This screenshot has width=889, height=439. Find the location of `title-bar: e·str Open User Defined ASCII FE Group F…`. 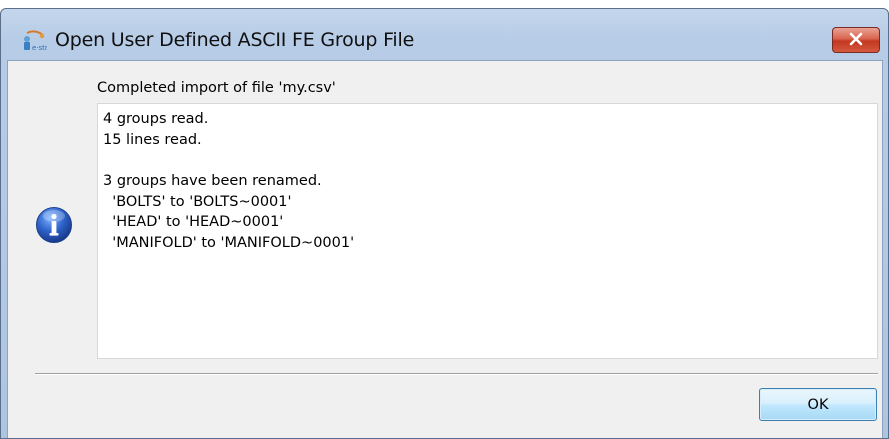

title-bar: e·str Open User Defined ASCII FE Group F… is located at coordinates (444, 37).